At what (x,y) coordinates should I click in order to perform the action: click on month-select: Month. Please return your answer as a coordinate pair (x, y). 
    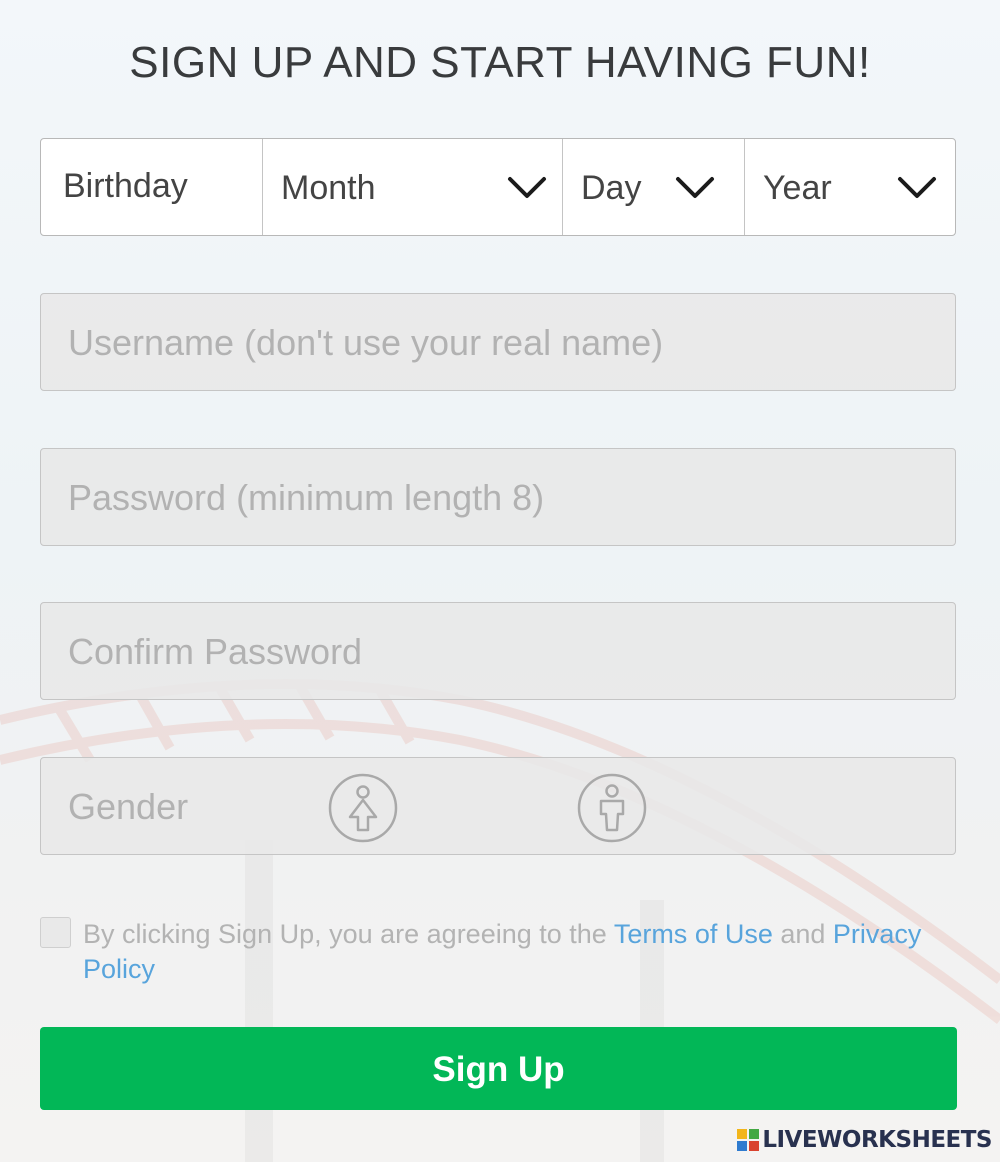
    Looking at the image, I should click on (413, 187).